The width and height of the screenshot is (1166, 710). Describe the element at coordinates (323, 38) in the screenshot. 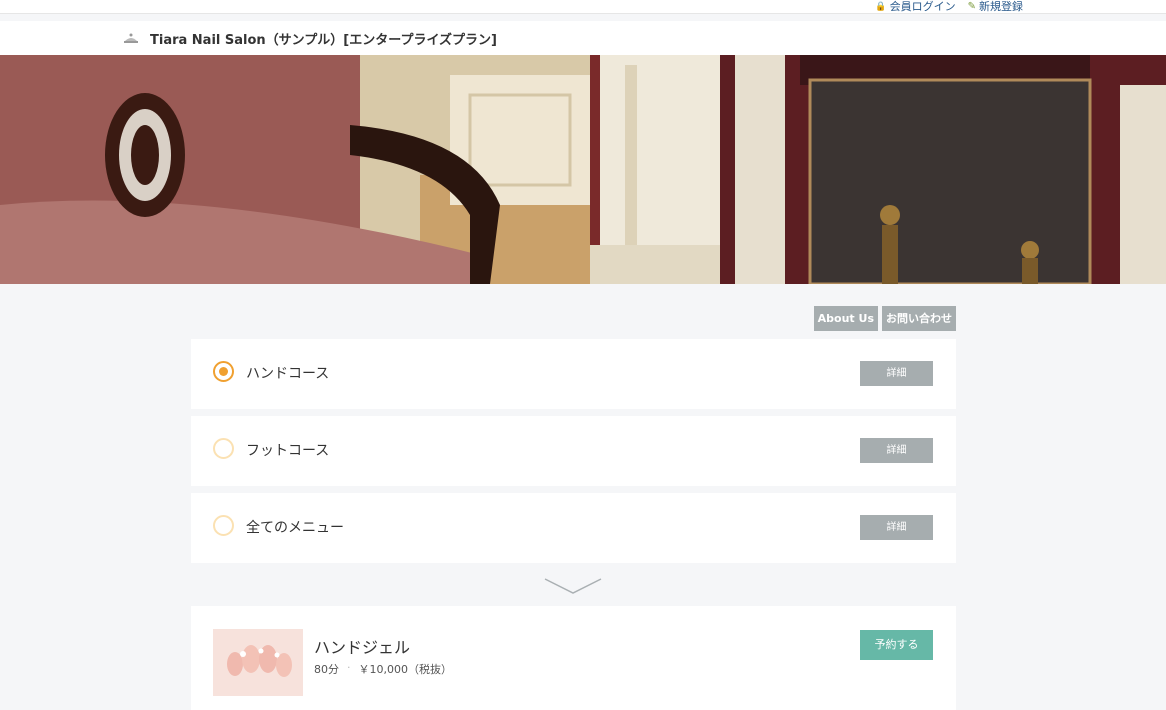

I see `site-title: Tiara Nail Salon（サンプル）[エンタープライズプラン]` at that location.